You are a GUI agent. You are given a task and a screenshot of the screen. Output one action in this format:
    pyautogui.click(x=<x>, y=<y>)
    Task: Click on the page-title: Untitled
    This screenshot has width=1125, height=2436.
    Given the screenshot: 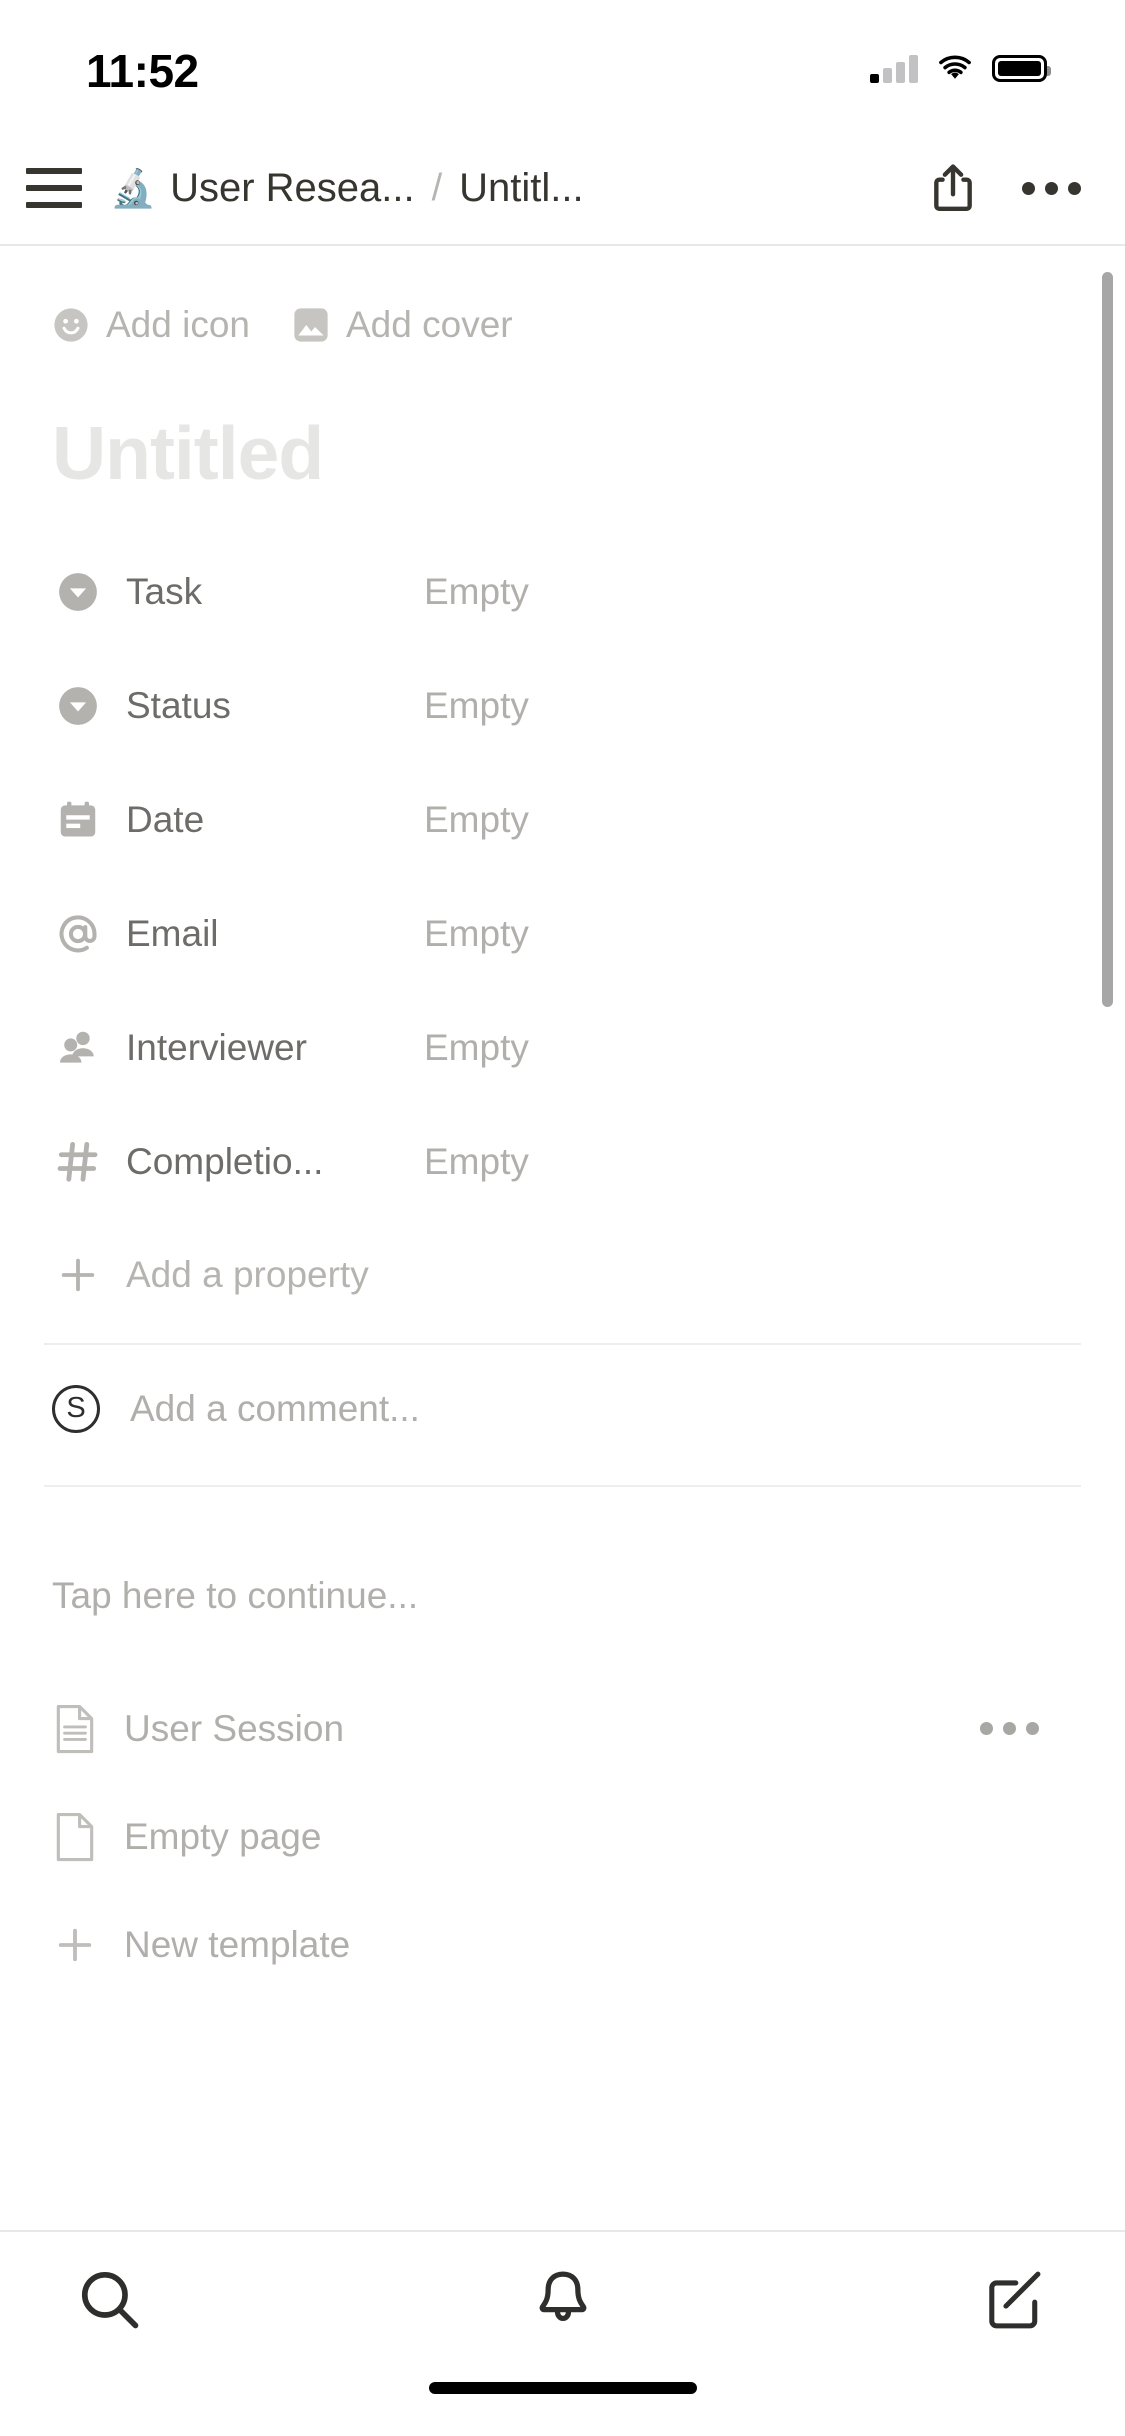 What is the action you would take?
    pyautogui.click(x=562, y=453)
    